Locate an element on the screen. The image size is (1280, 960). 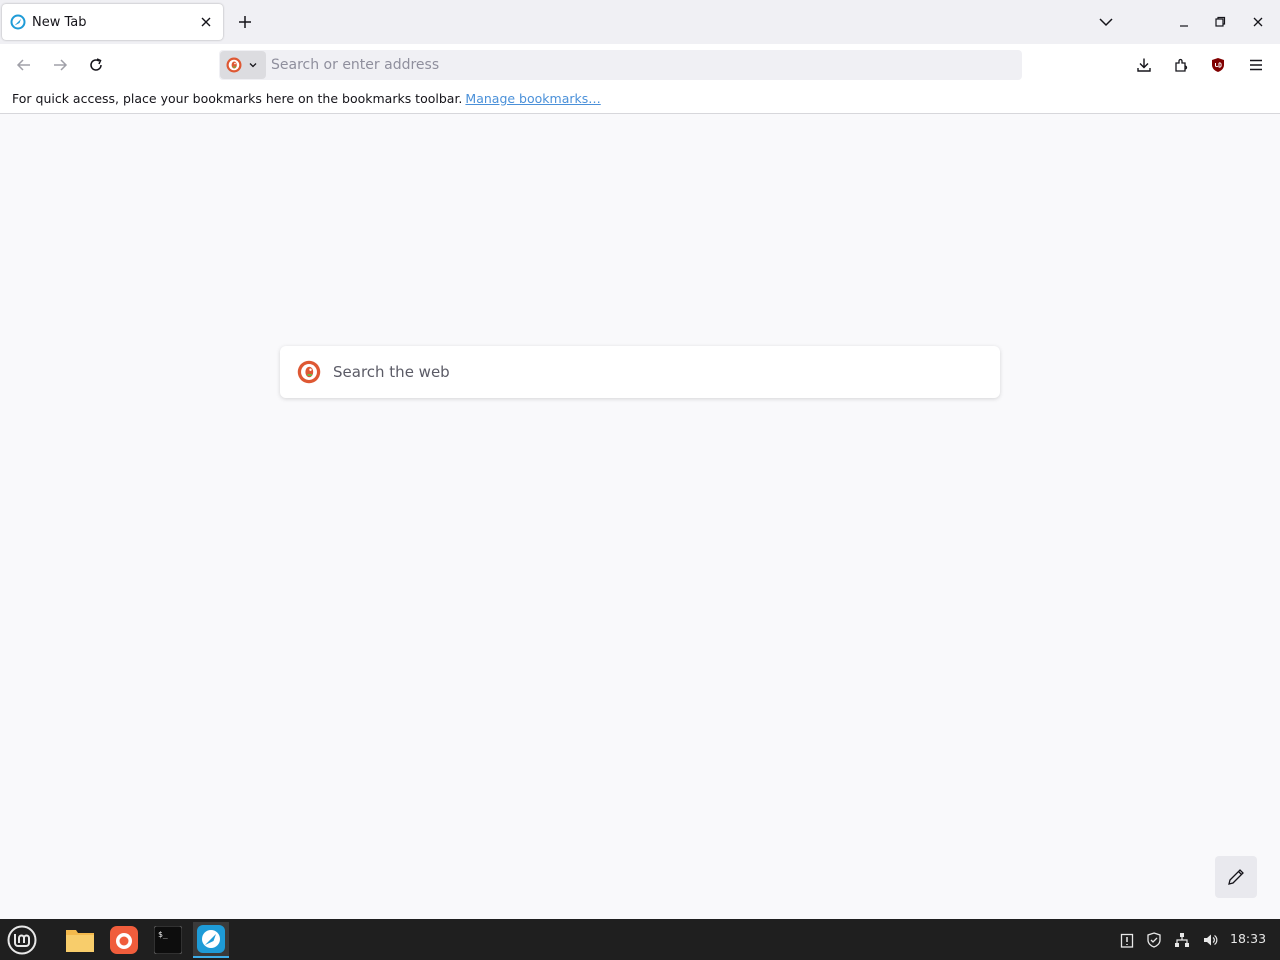
taskbar-clock: 18:33 is located at coordinates (1248, 938).